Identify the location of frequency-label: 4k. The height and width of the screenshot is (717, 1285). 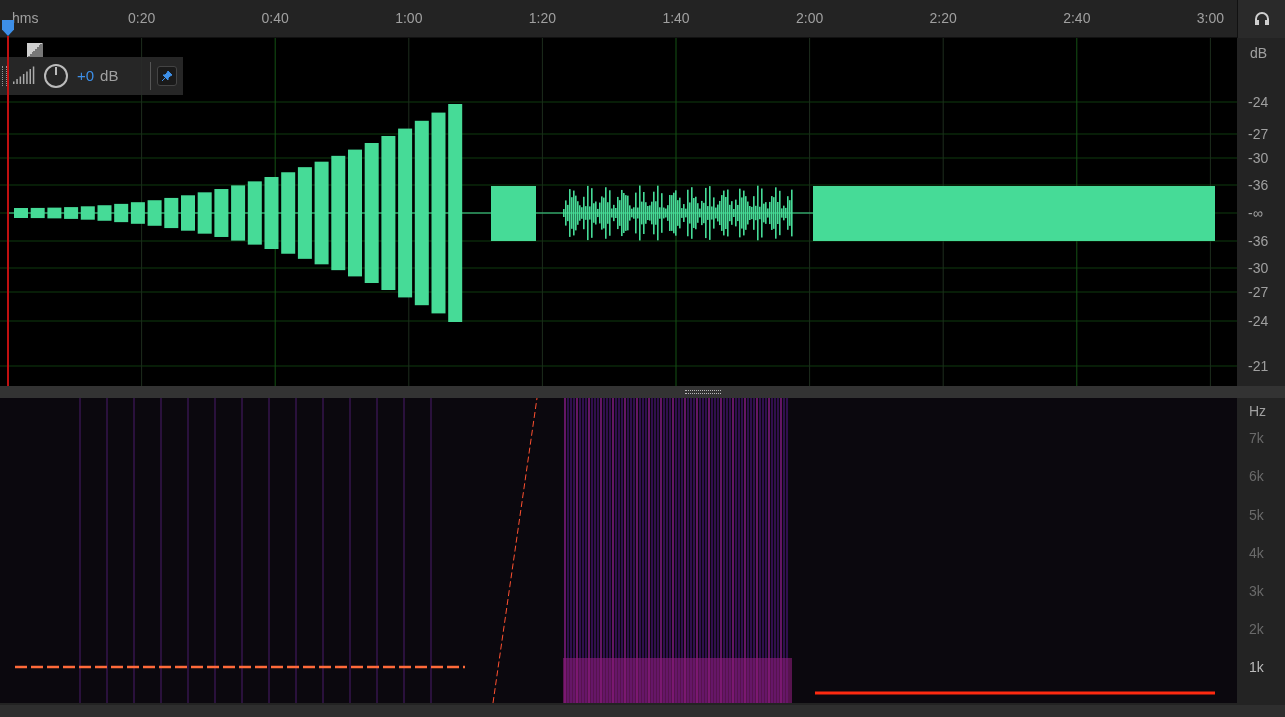
(1256, 553).